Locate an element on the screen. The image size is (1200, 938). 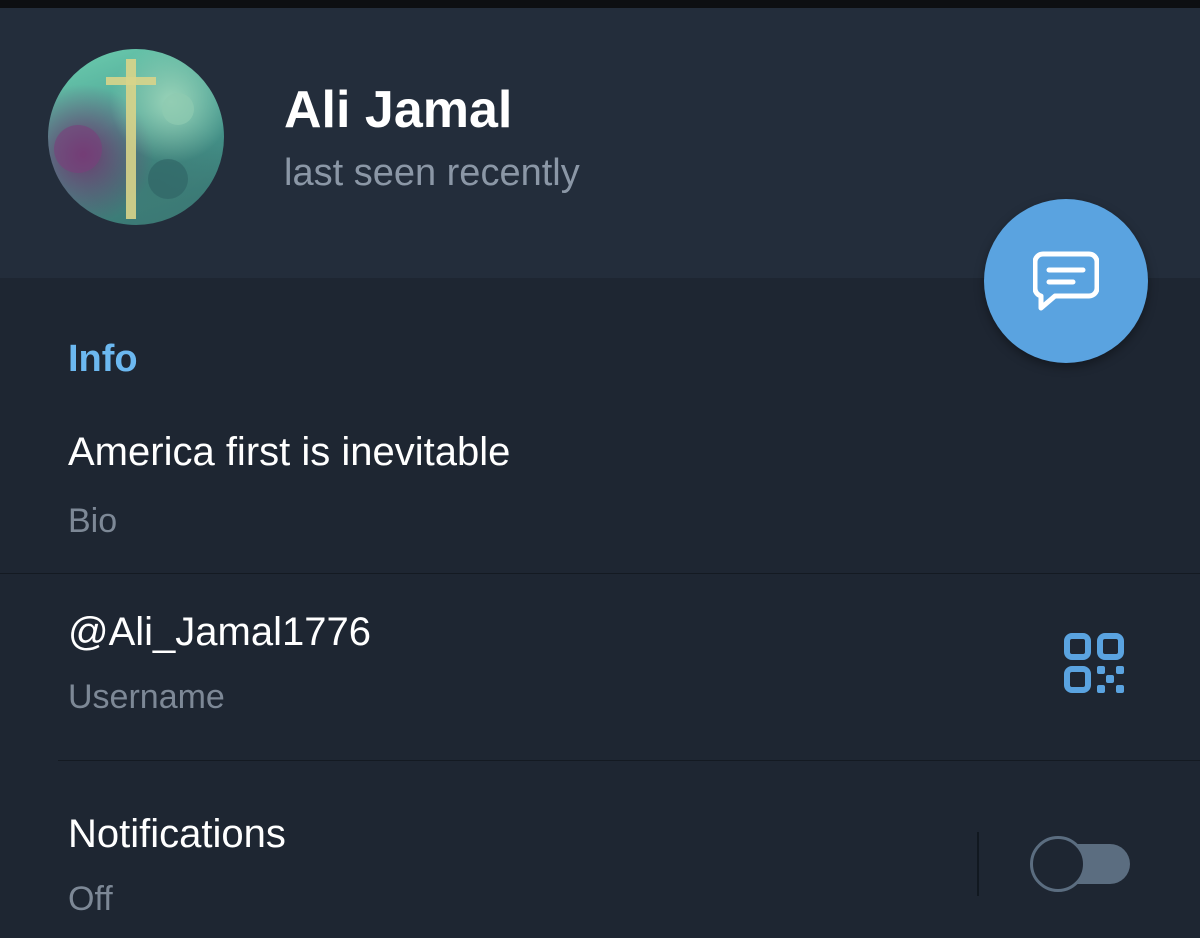
notifications-title: Notifications is located at coordinates (177, 834).